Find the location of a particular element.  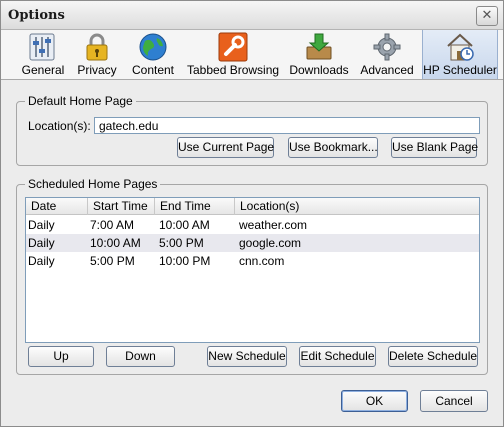

tab-hp-scheduler: HP Scheduler is located at coordinates (460, 54).